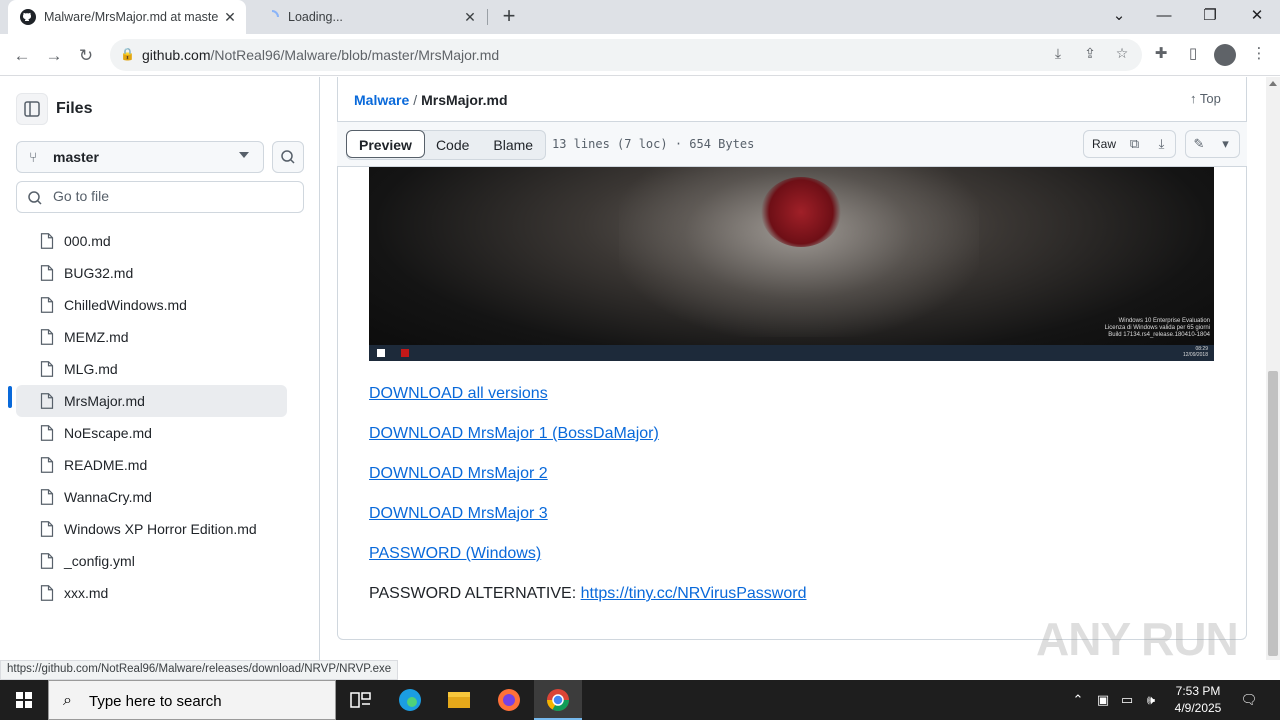  I want to click on restore-icon: ❐, so click(1210, 17).